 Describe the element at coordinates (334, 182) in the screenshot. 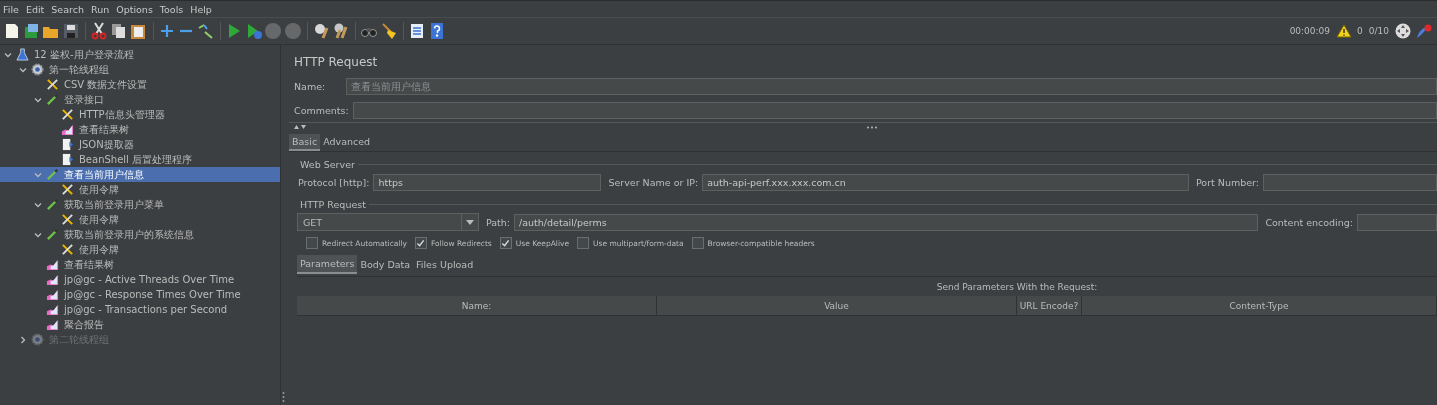

I see `field-label: Protocol [http]:` at that location.